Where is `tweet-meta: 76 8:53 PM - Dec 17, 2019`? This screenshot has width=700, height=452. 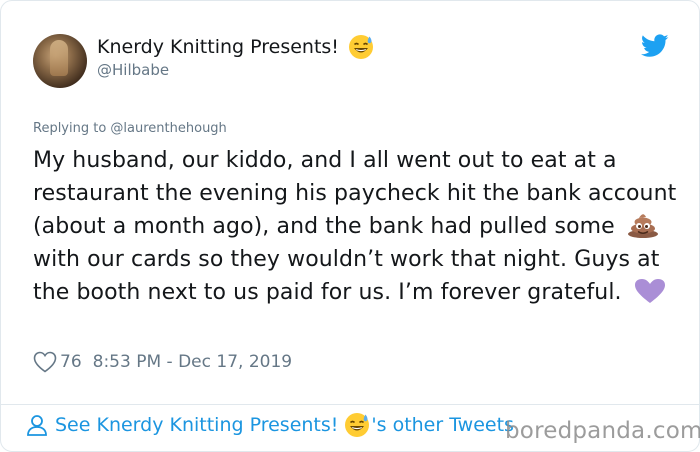
tweet-meta: 76 8:53 PM - Dec 17, 2019 is located at coordinates (162, 362).